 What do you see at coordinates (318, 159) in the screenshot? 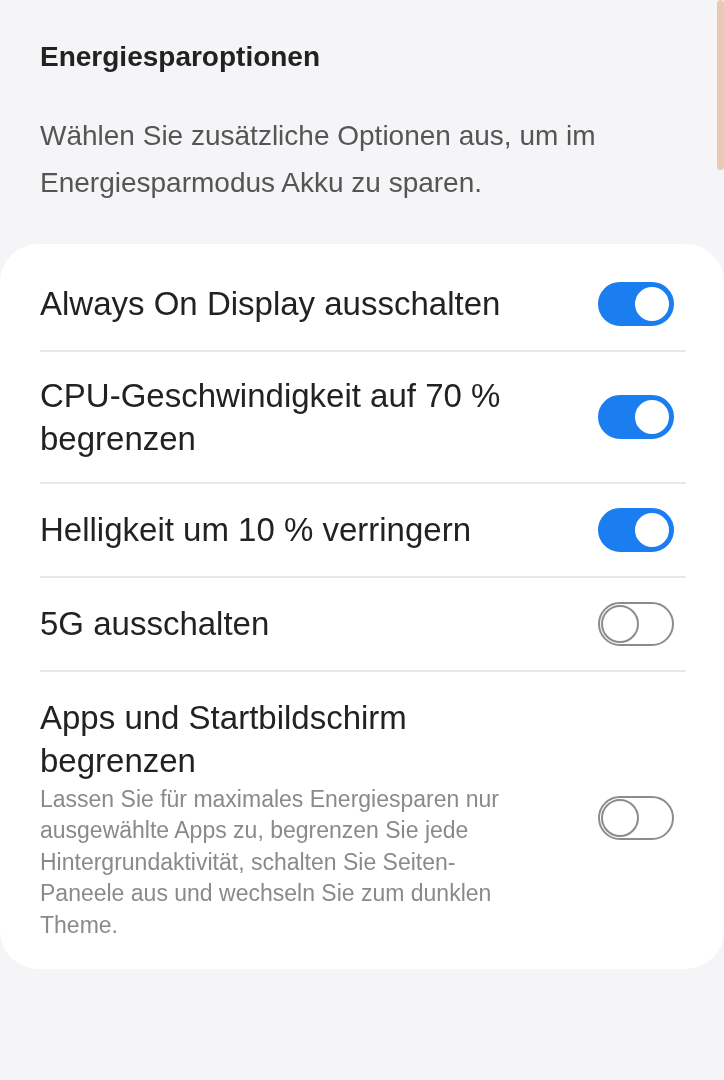
I see `section-description: Wählen Sie zusätzliche Optionen aus, um im Energiesparmodus Akku zu sparen.` at bounding box center [318, 159].